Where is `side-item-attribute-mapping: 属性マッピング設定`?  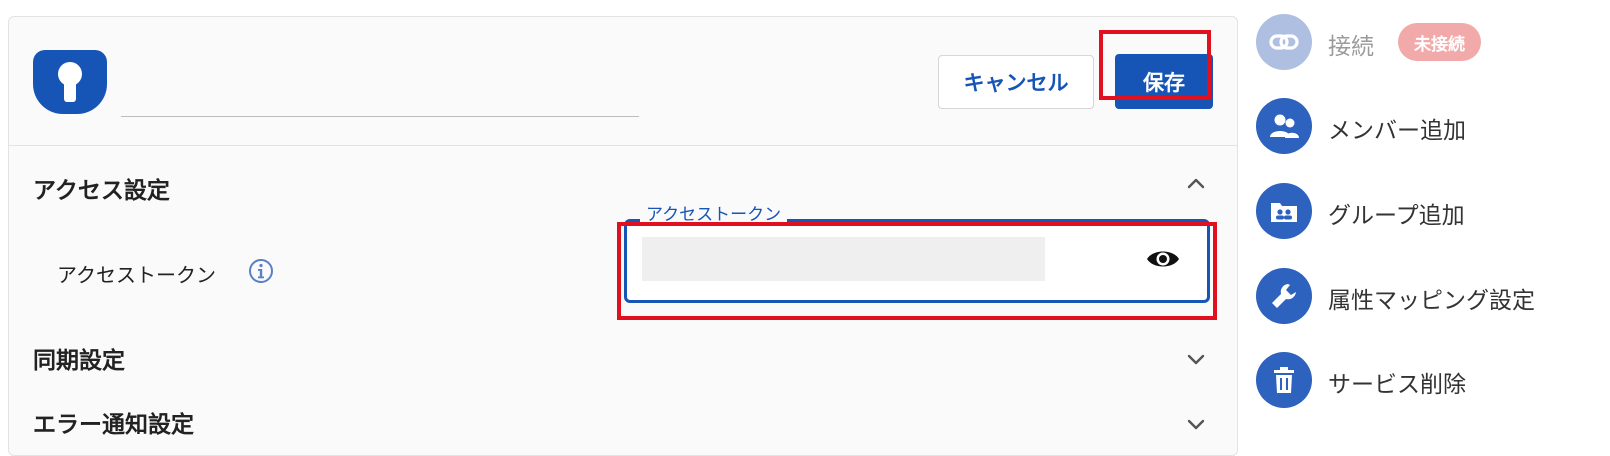 side-item-attribute-mapping: 属性マッピング設定 is located at coordinates (1433, 296).